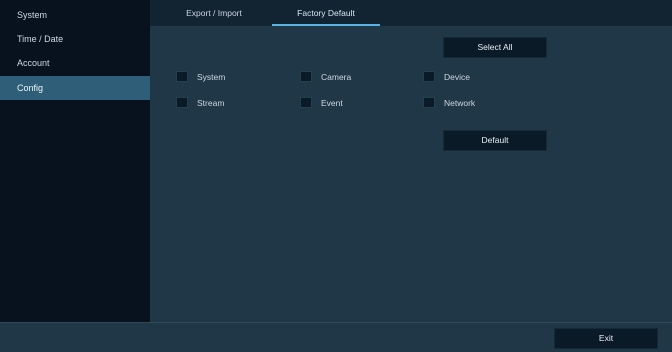 The image size is (672, 352). What do you see at coordinates (211, 77) in the screenshot?
I see `checkbox-label: System` at bounding box center [211, 77].